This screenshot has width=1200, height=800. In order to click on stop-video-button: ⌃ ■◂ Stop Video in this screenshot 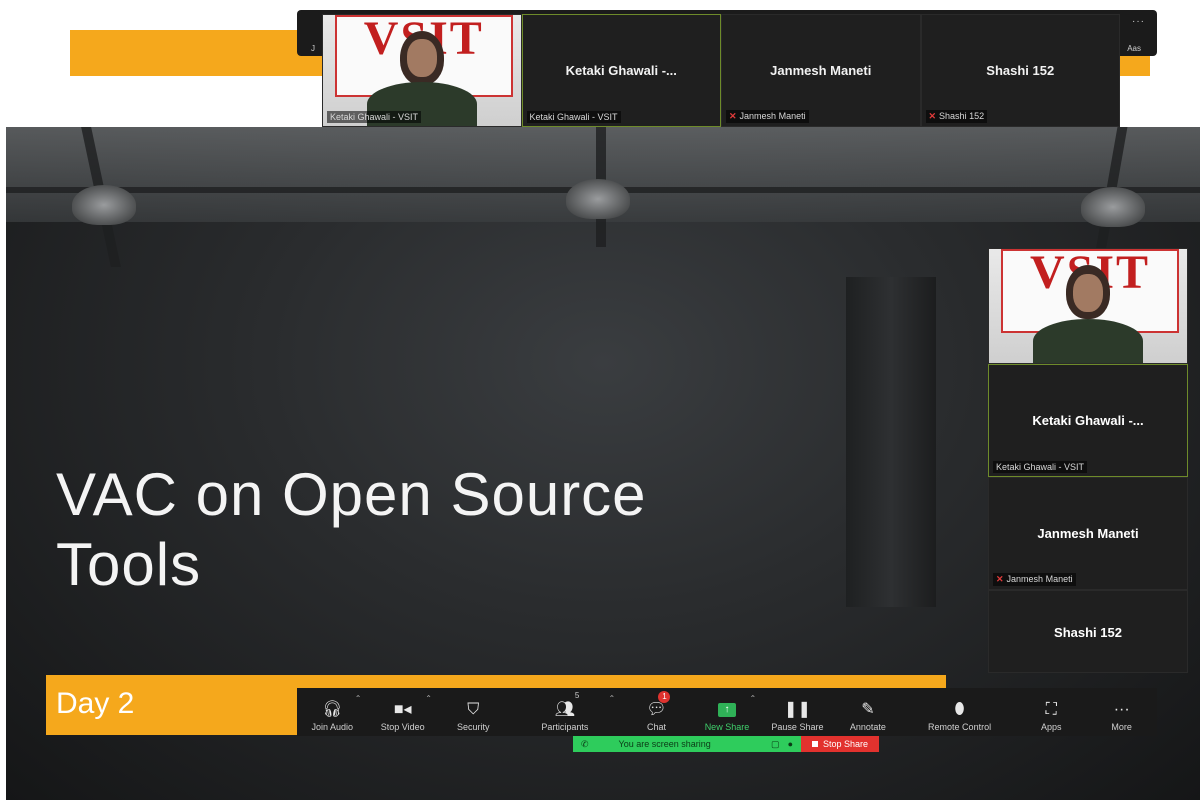, I will do `click(402, 712)`.